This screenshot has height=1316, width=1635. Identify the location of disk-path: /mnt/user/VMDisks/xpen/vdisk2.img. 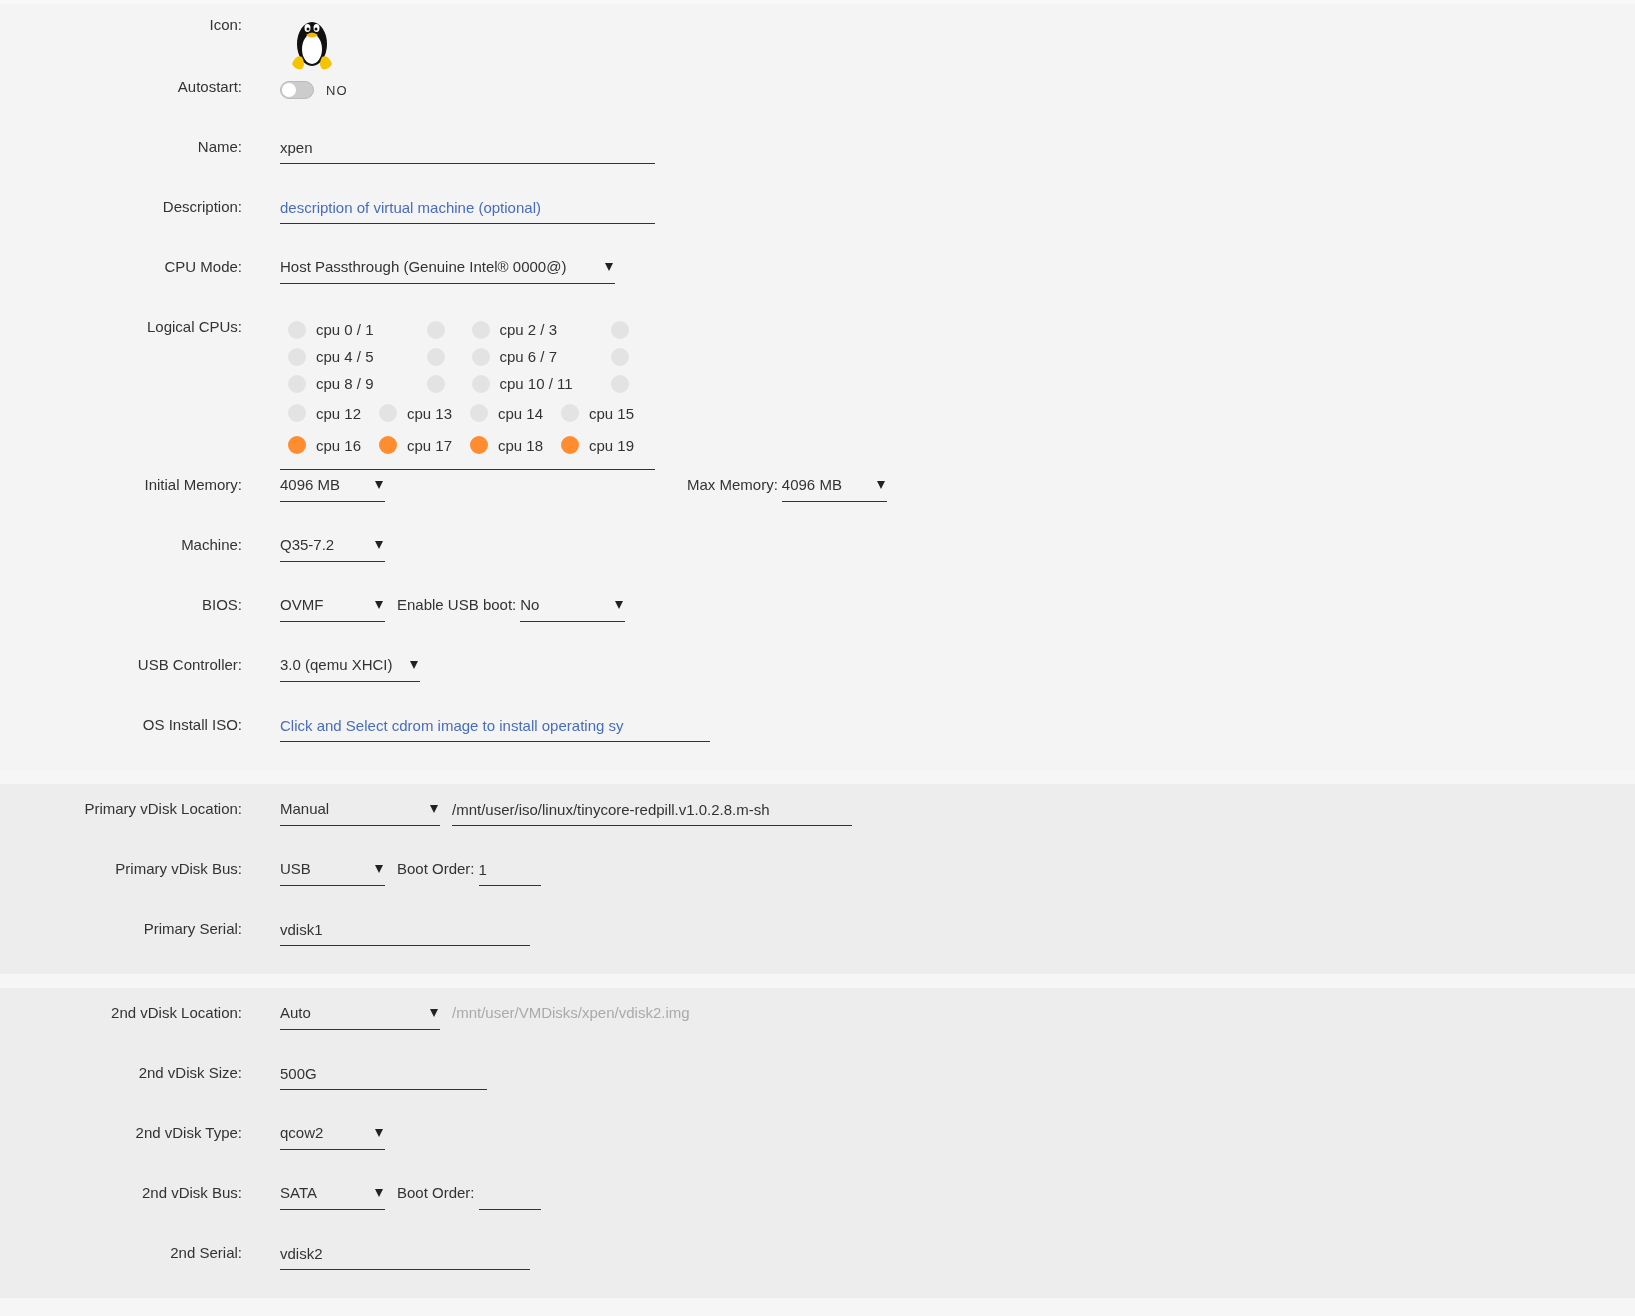
(571, 1013).